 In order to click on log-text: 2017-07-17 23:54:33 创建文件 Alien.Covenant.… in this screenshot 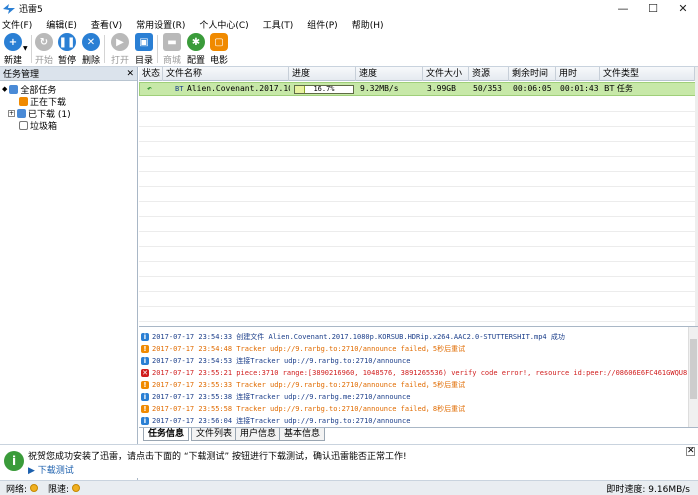, I will do `click(358, 336)`.